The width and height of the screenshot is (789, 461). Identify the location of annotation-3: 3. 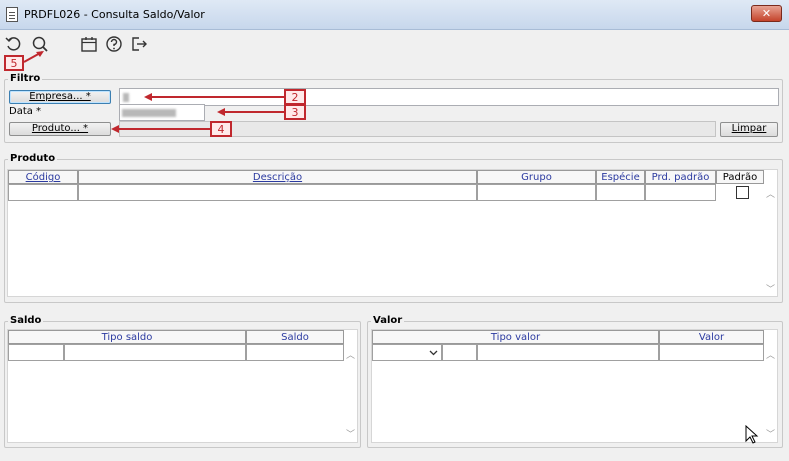
(295, 112).